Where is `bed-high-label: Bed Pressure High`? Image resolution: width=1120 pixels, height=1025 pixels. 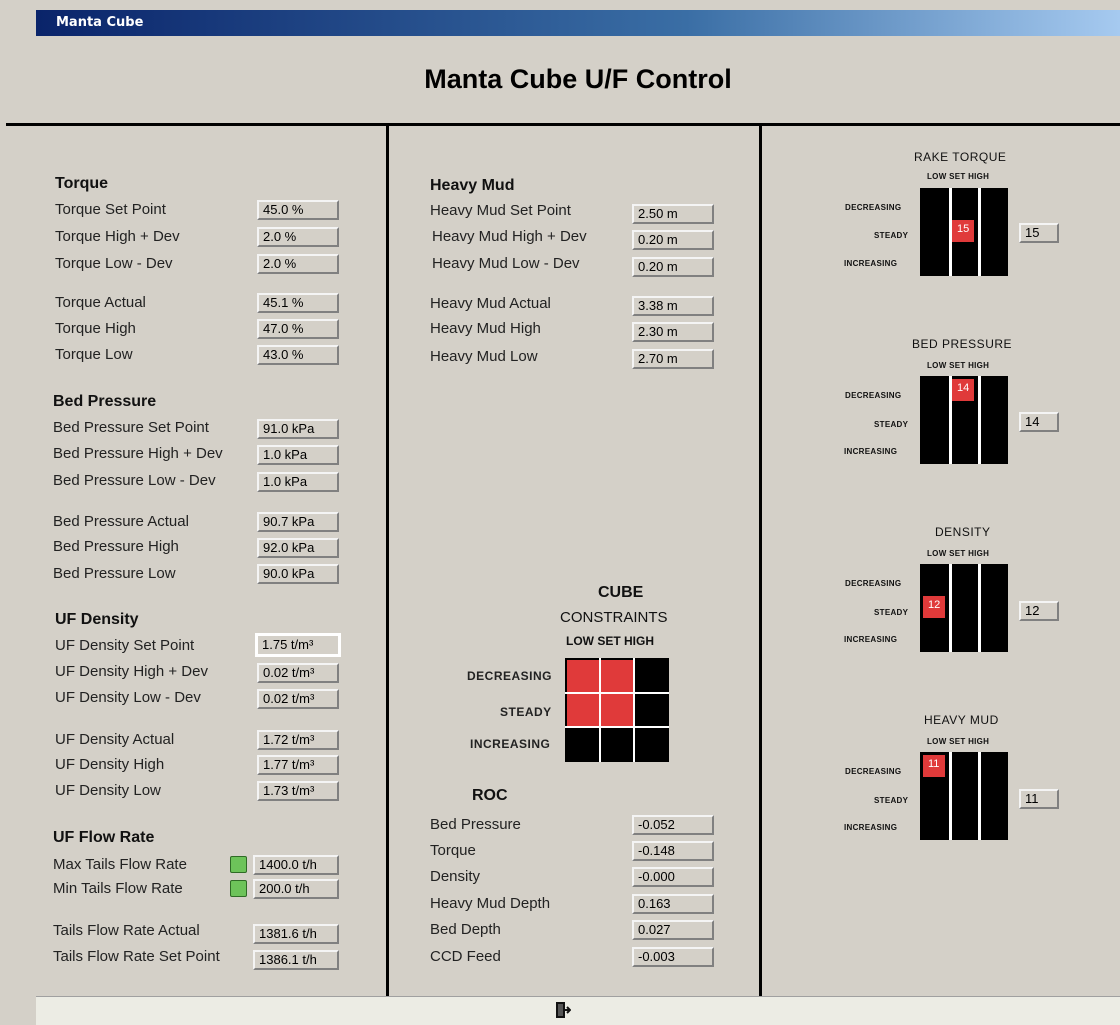
bed-high-label: Bed Pressure High is located at coordinates (116, 546).